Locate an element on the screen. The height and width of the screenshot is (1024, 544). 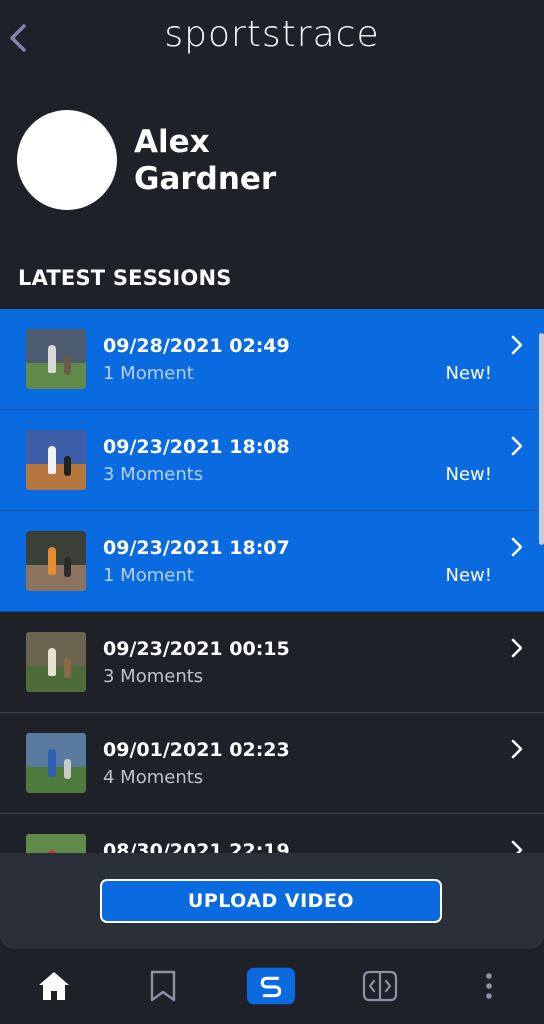
brand-logo: sportstrace is located at coordinates (272, 34).